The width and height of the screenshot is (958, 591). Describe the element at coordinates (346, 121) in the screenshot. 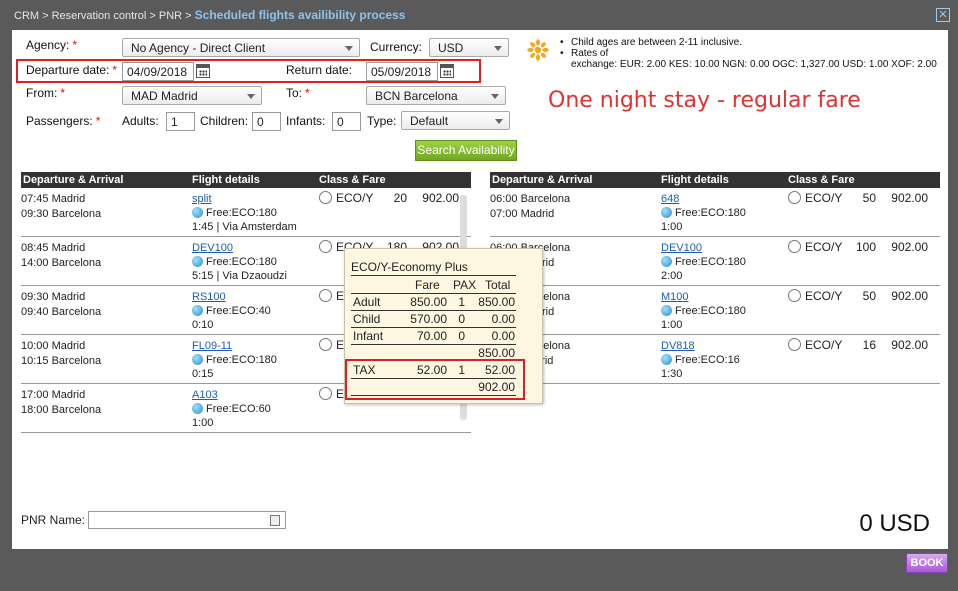

I see `infants-input: 0` at that location.